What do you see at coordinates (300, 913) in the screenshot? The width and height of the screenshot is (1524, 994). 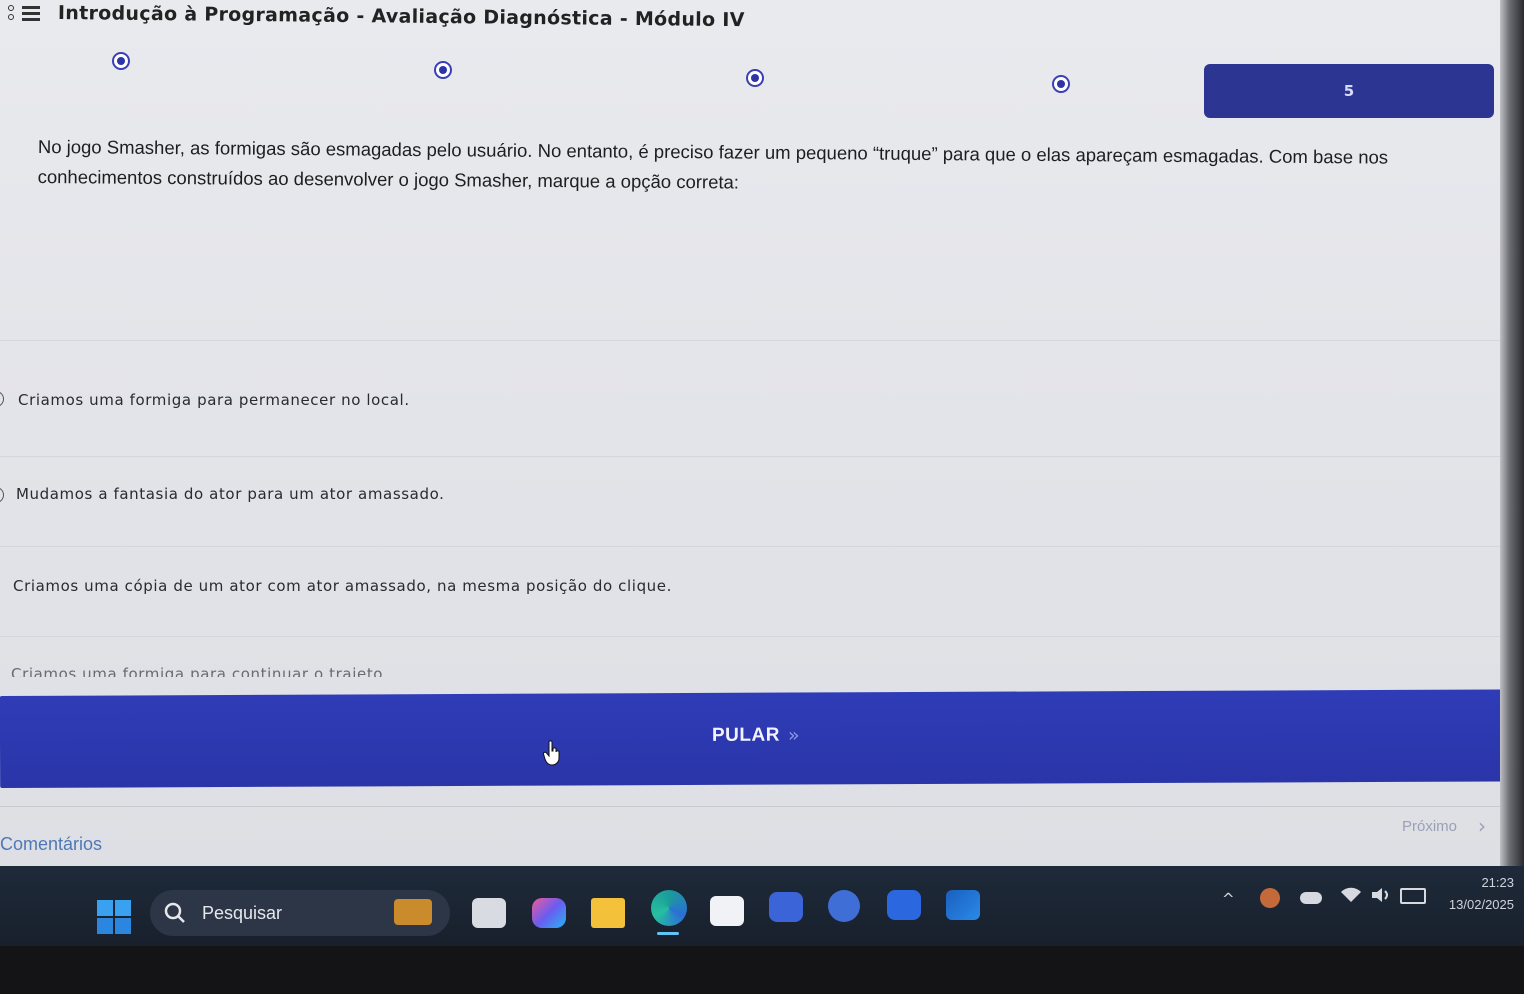 I see `taskbar-search: Pesquisar` at bounding box center [300, 913].